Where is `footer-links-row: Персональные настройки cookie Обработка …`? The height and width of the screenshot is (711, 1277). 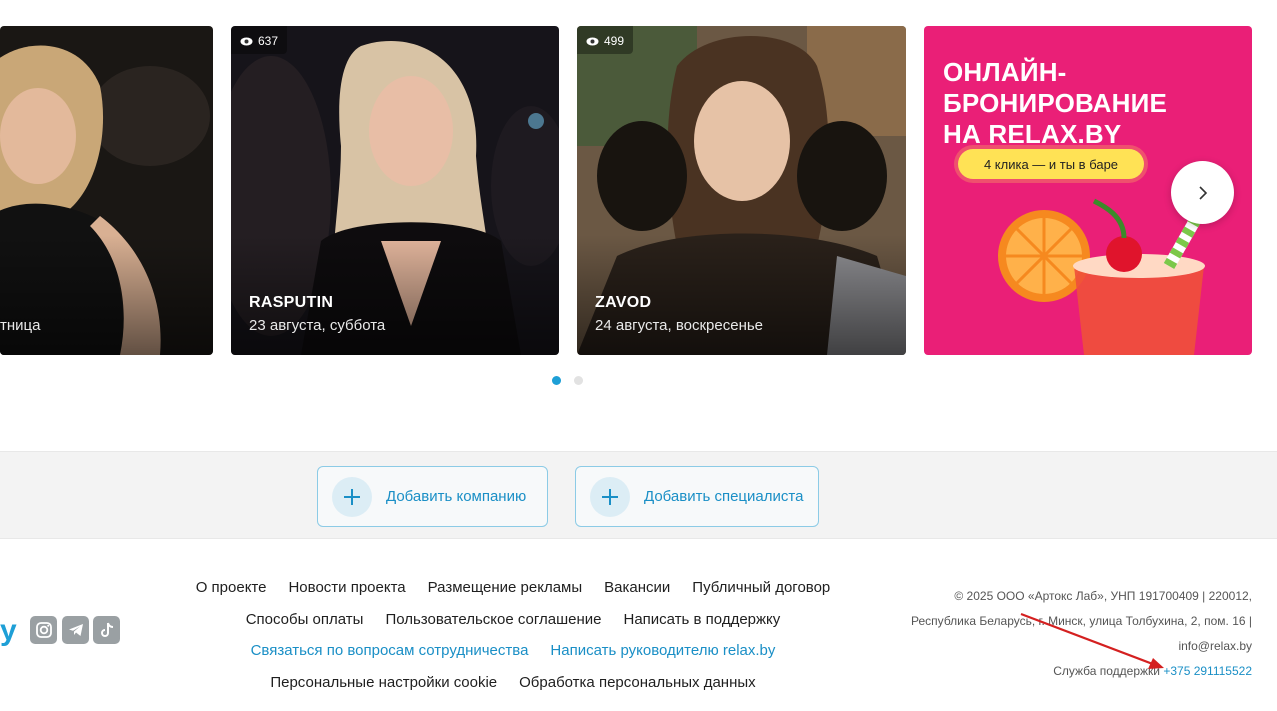 footer-links-row: Персональные настройки cookie Обработка … is located at coordinates (513, 683).